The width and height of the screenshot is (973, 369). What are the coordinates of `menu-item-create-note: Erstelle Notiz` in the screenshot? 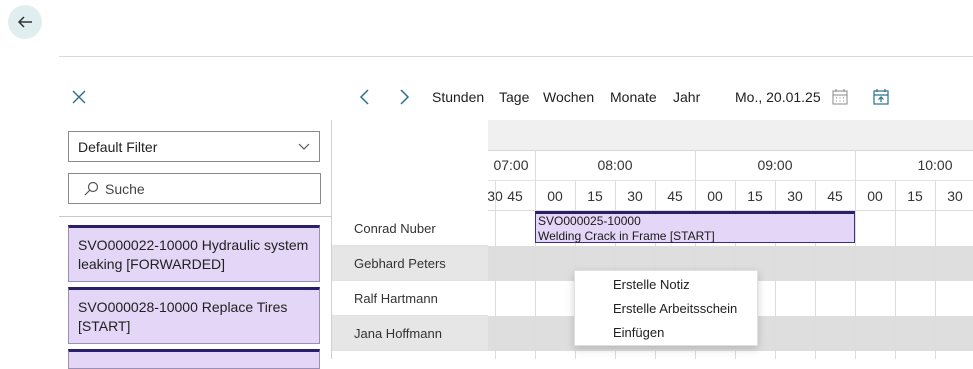 It's located at (651, 284).